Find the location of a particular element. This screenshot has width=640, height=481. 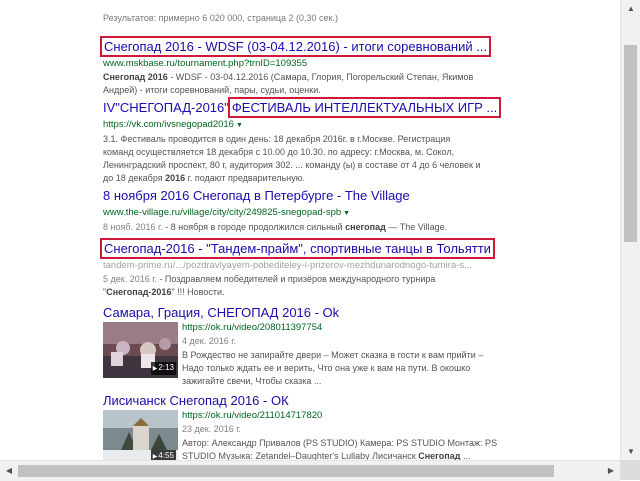

arrow-down-icon: ▼ is located at coordinates (630, 451).